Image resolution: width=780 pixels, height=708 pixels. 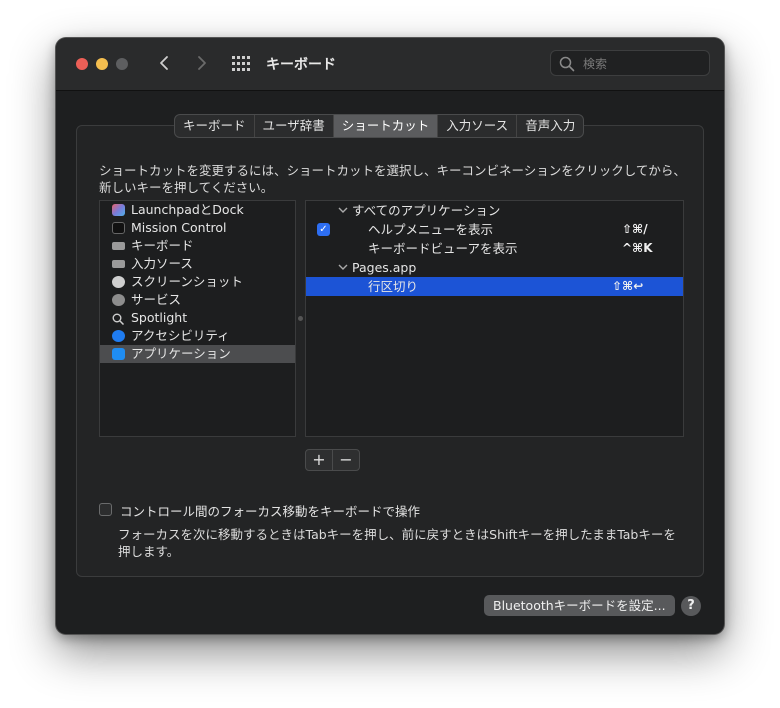 I want to click on group-row-all-apps: すべてのアプリケーション, so click(x=494, y=210).